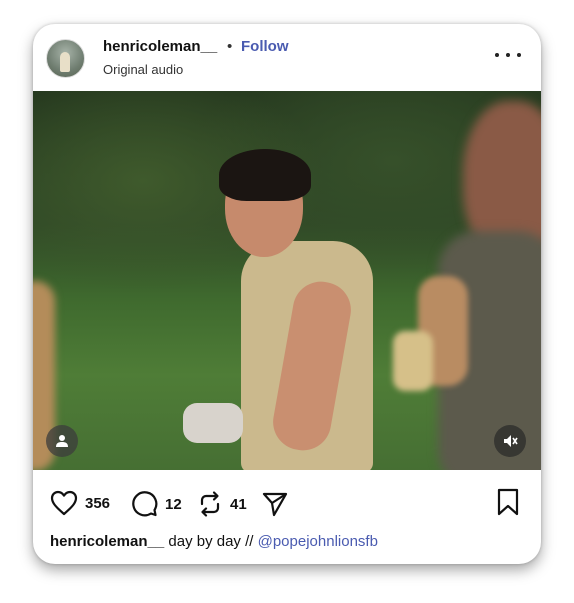 Image resolution: width=574 pixels, height=603 pixels. I want to click on more-options-icon, so click(508, 55).